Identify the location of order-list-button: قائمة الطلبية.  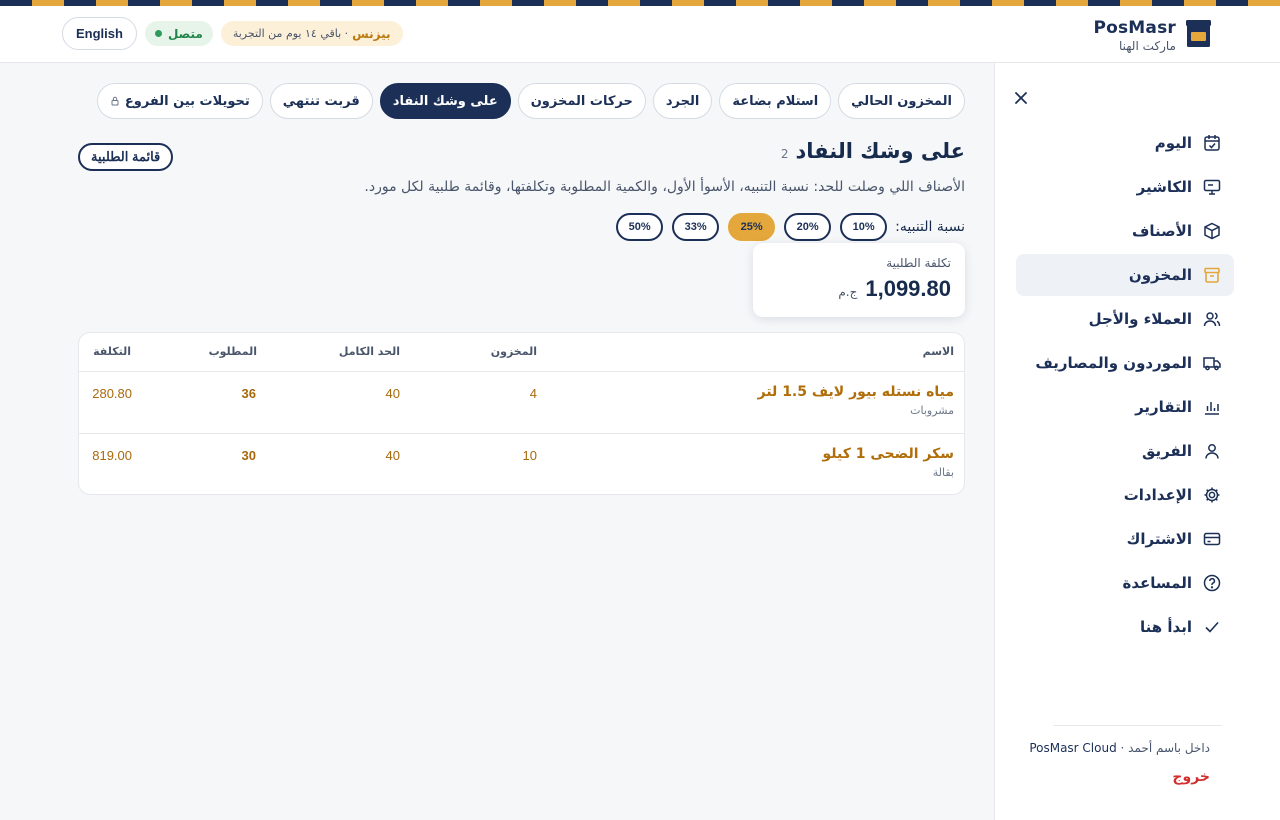
(126, 157).